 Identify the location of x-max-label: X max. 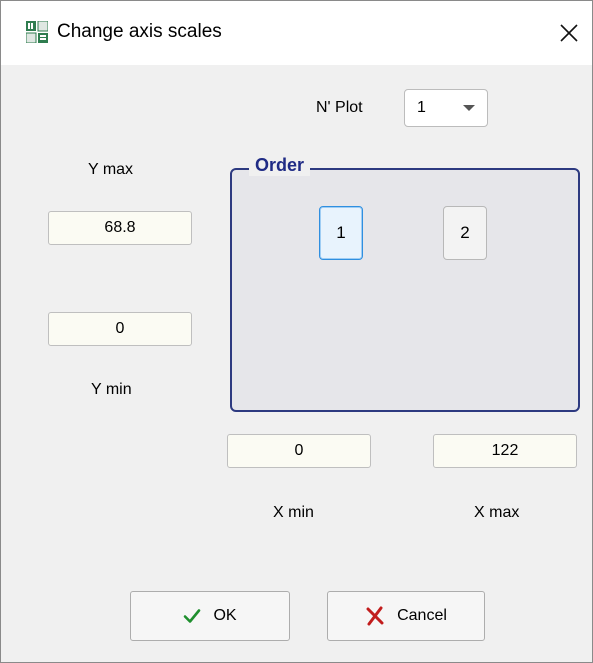
(497, 512).